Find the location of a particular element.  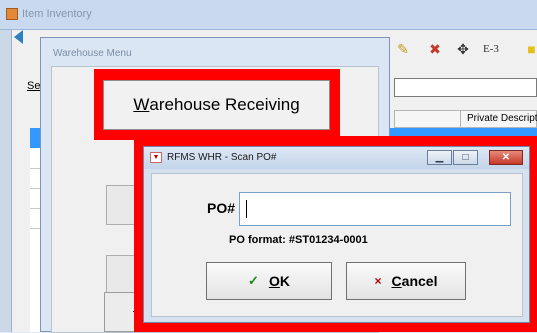

dialog-title: RFMS WHR - Scan PO# is located at coordinates (222, 157).